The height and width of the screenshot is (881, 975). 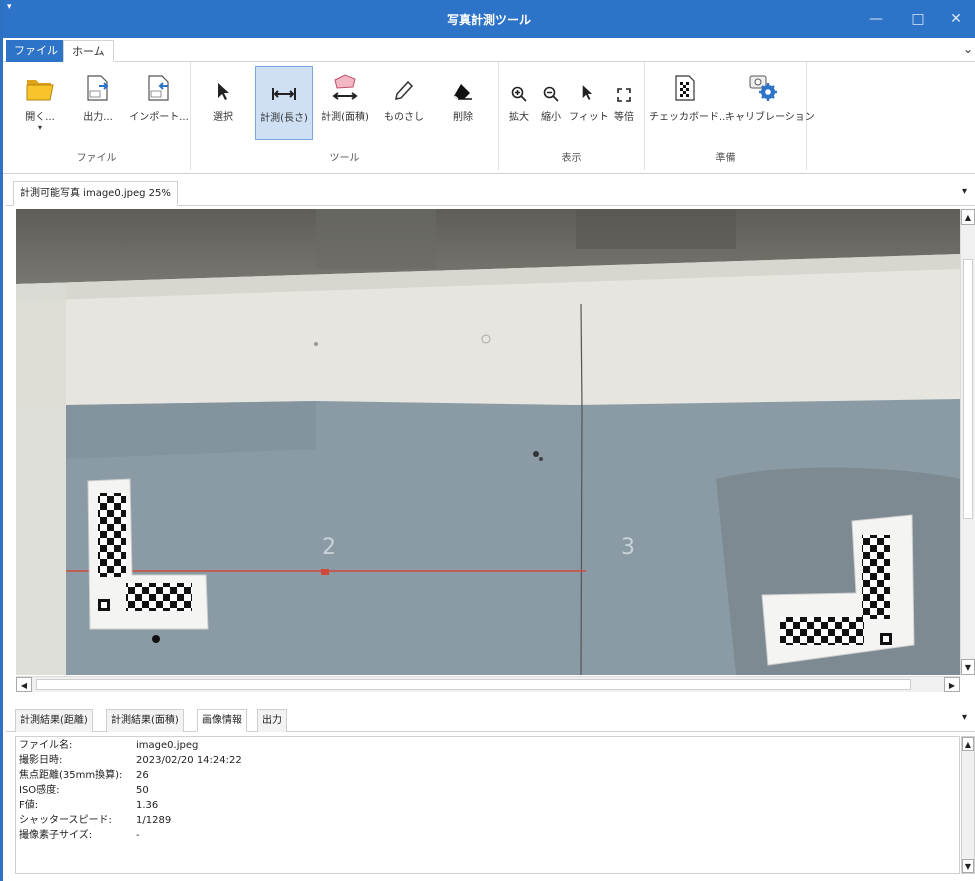 What do you see at coordinates (952, 684) in the screenshot?
I see `scroll-right-icon: ▶` at bounding box center [952, 684].